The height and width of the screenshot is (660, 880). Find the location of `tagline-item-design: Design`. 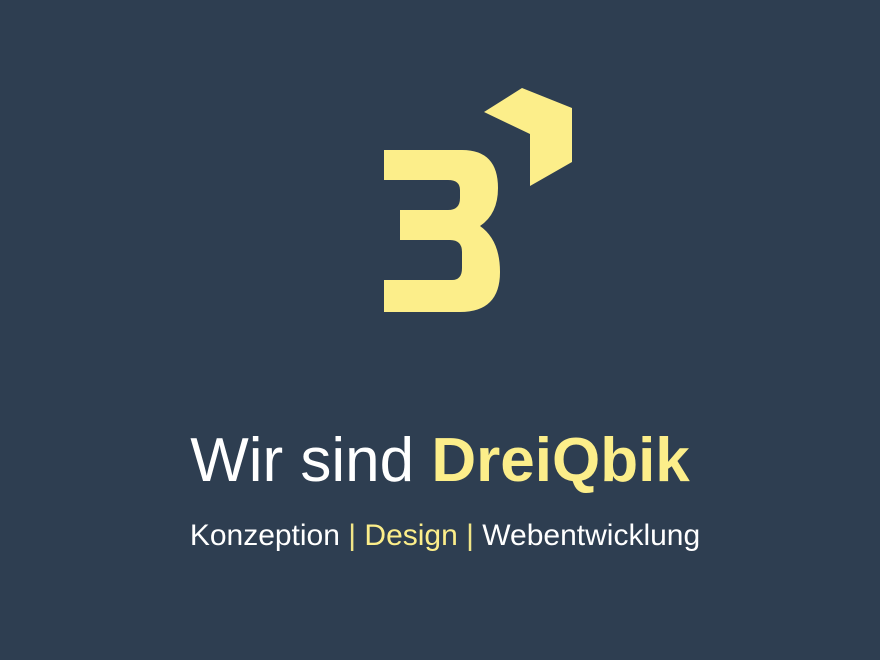

tagline-item-design: Design is located at coordinates (411, 535).